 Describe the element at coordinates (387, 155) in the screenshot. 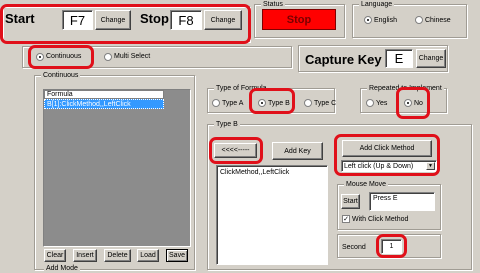

I see `highlight-click-method` at that location.